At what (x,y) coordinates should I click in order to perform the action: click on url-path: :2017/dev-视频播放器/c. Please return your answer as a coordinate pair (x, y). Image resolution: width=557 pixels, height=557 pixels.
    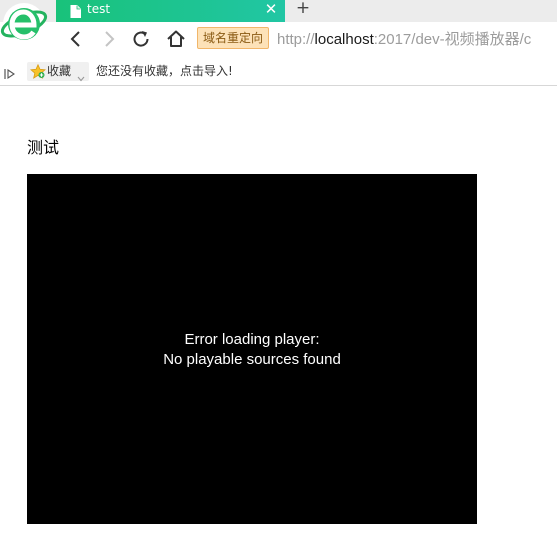
    Looking at the image, I should click on (452, 39).